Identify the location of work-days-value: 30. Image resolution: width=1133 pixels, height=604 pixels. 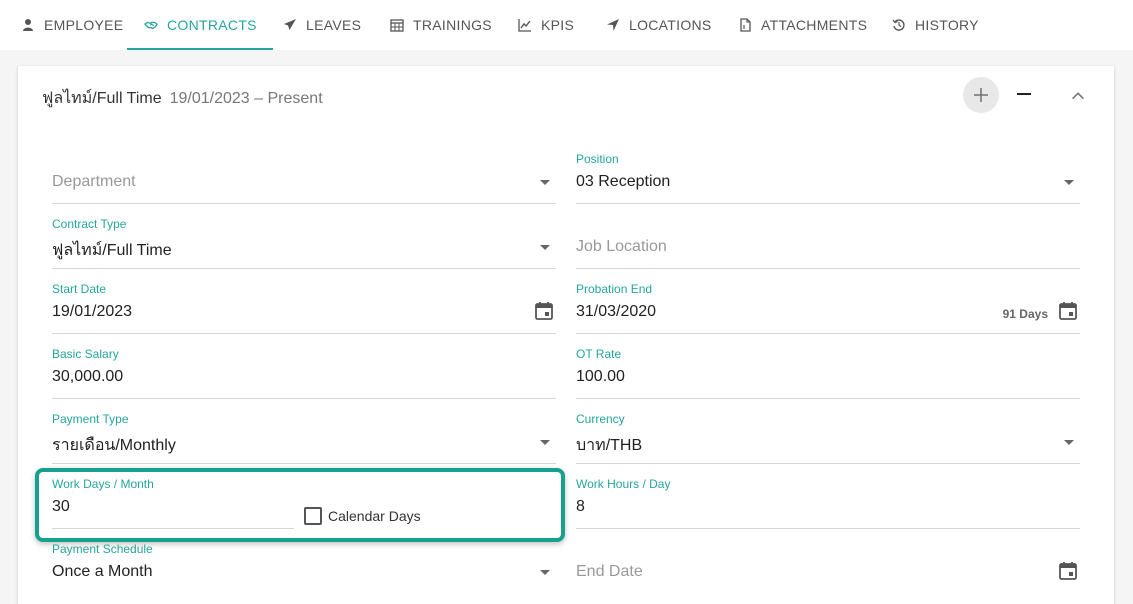
(61, 506).